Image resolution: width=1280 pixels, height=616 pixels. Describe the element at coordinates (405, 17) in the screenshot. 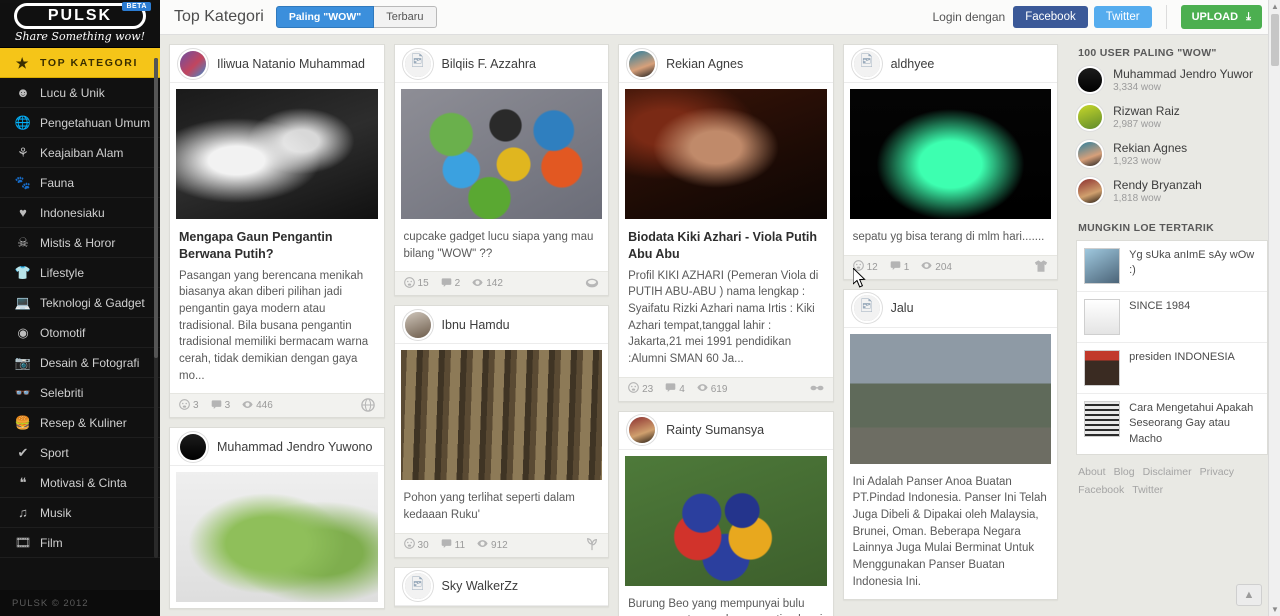

I see `tab-terbaru: Terbaru` at that location.